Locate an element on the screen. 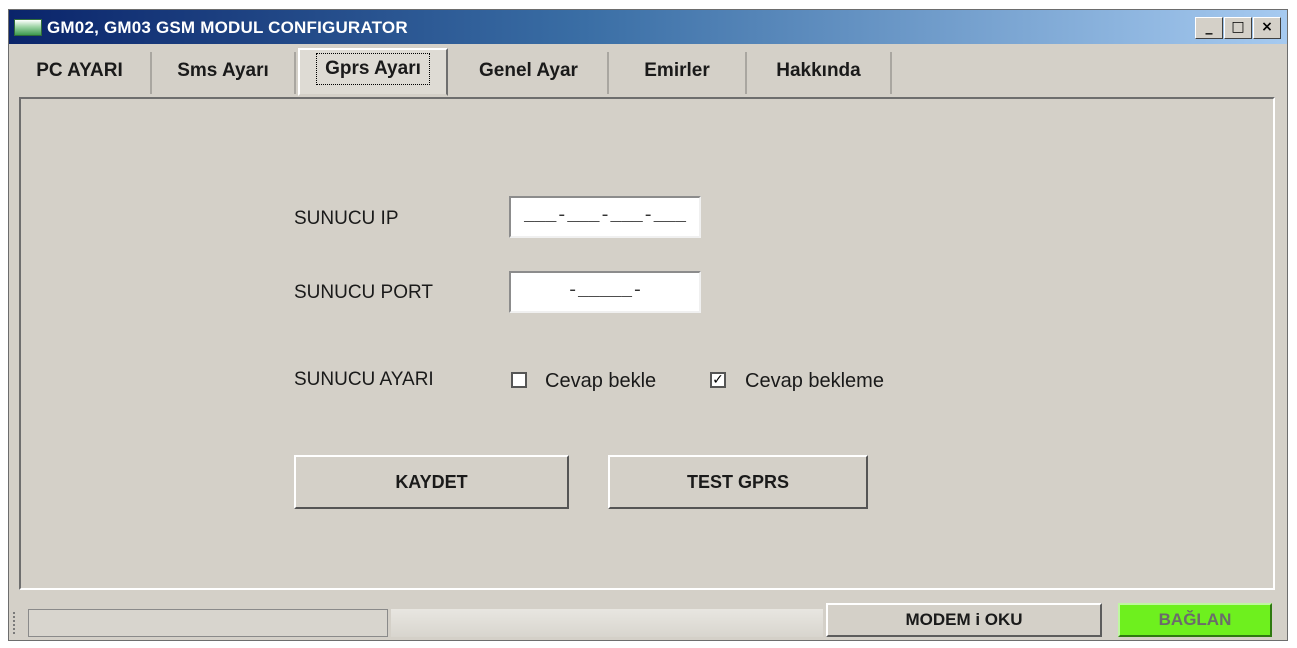 Image resolution: width=1297 pixels, height=648 pixels. checkmark-icon: ✓ is located at coordinates (718, 380).